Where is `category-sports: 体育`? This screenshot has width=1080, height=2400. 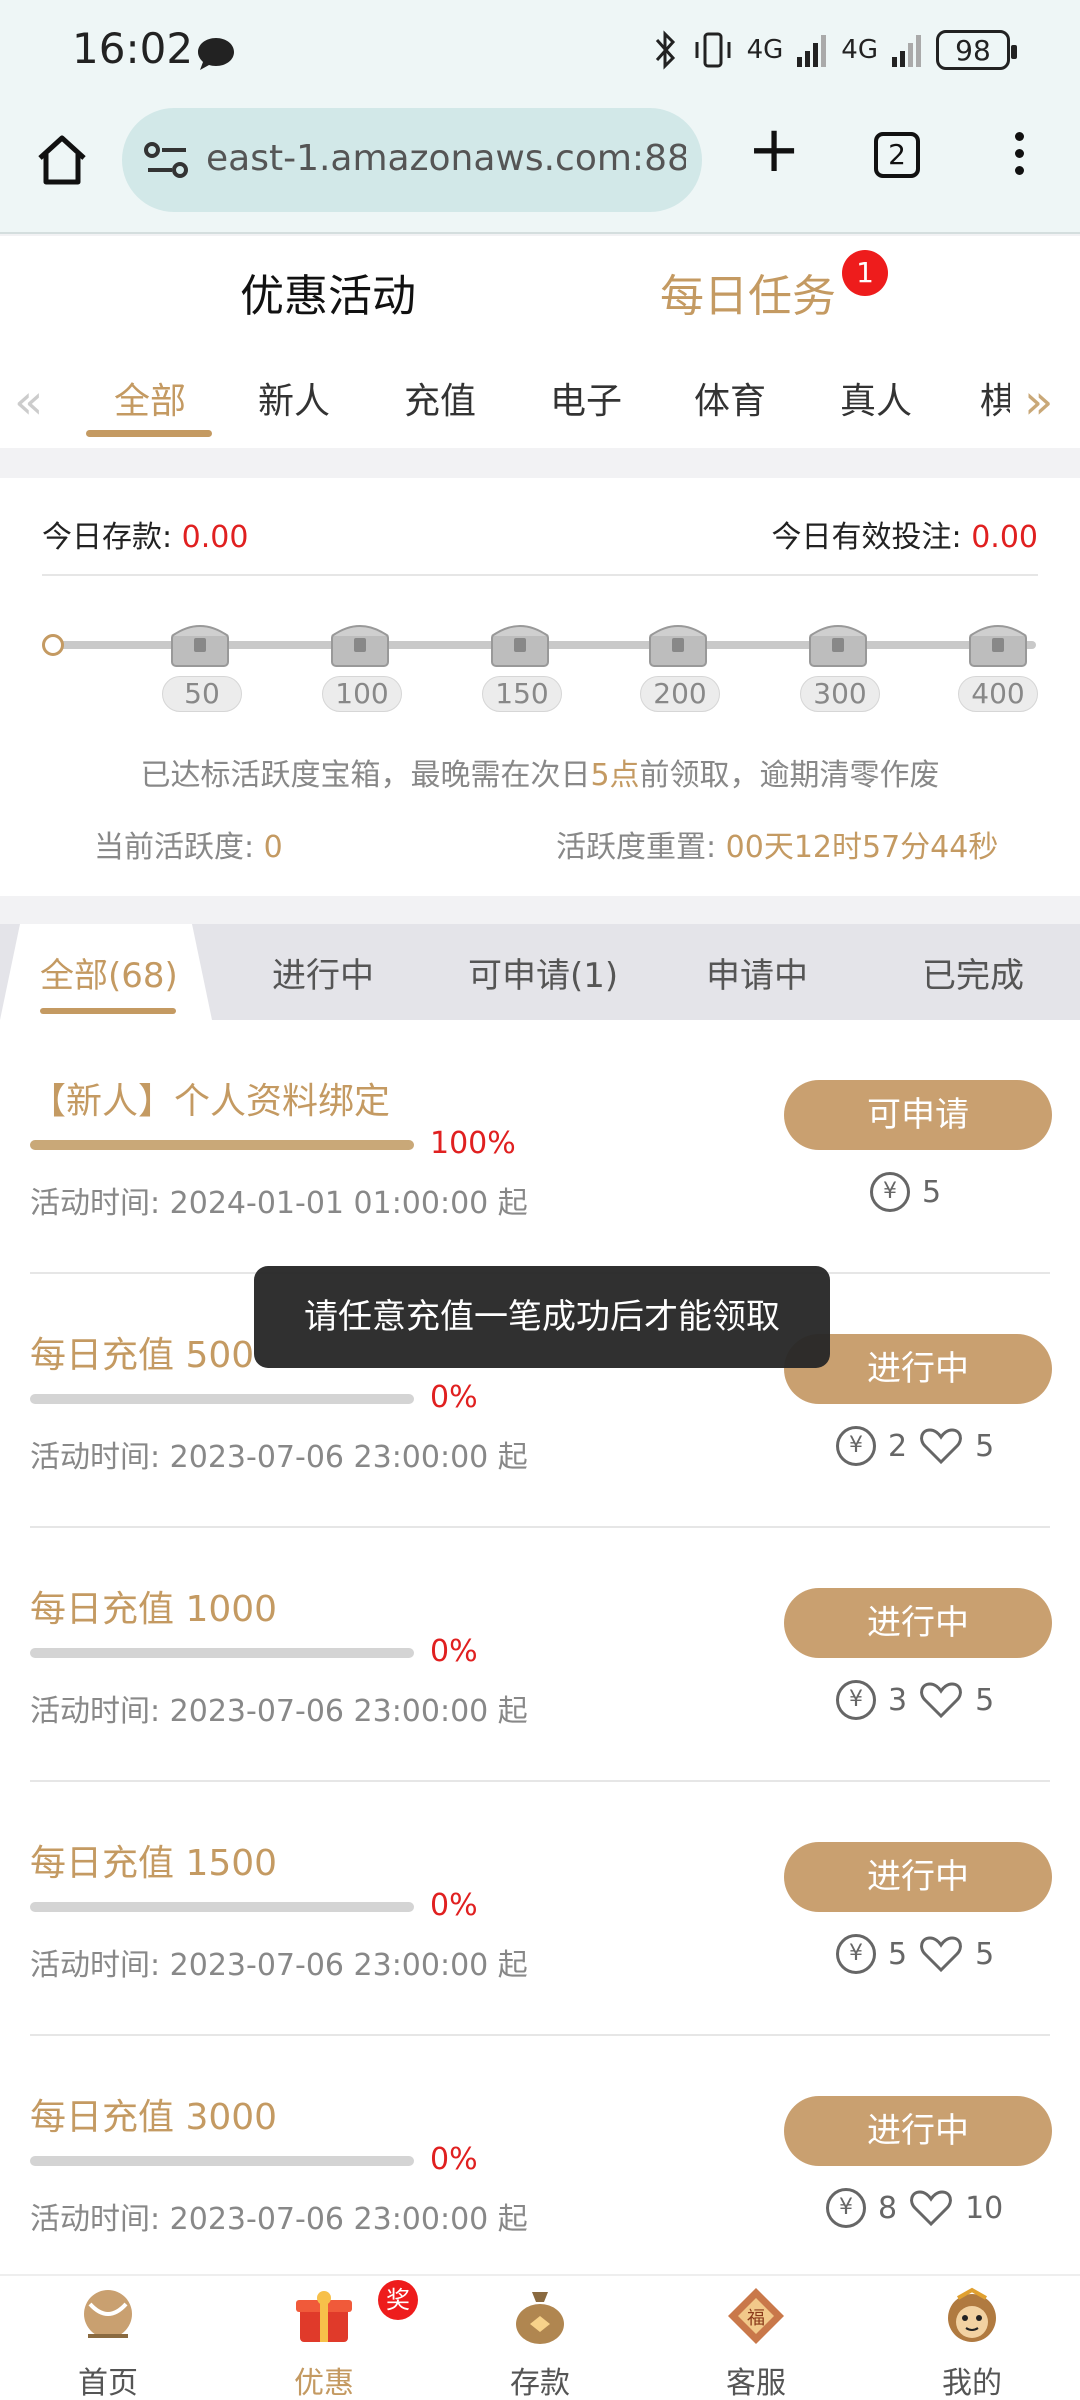 category-sports: 体育 is located at coordinates (730, 398).